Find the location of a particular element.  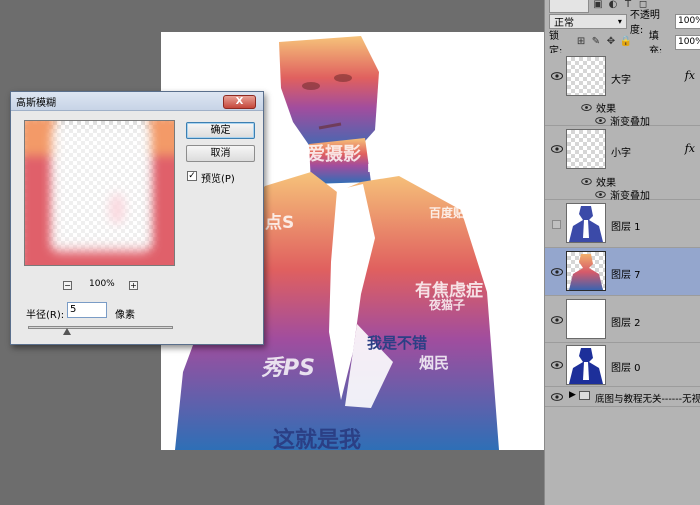

layer-name: 大字 is located at coordinates (621, 80).